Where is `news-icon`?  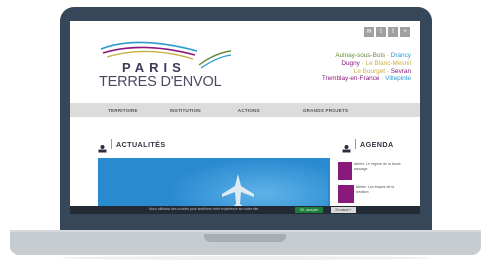 news-icon is located at coordinates (102, 146).